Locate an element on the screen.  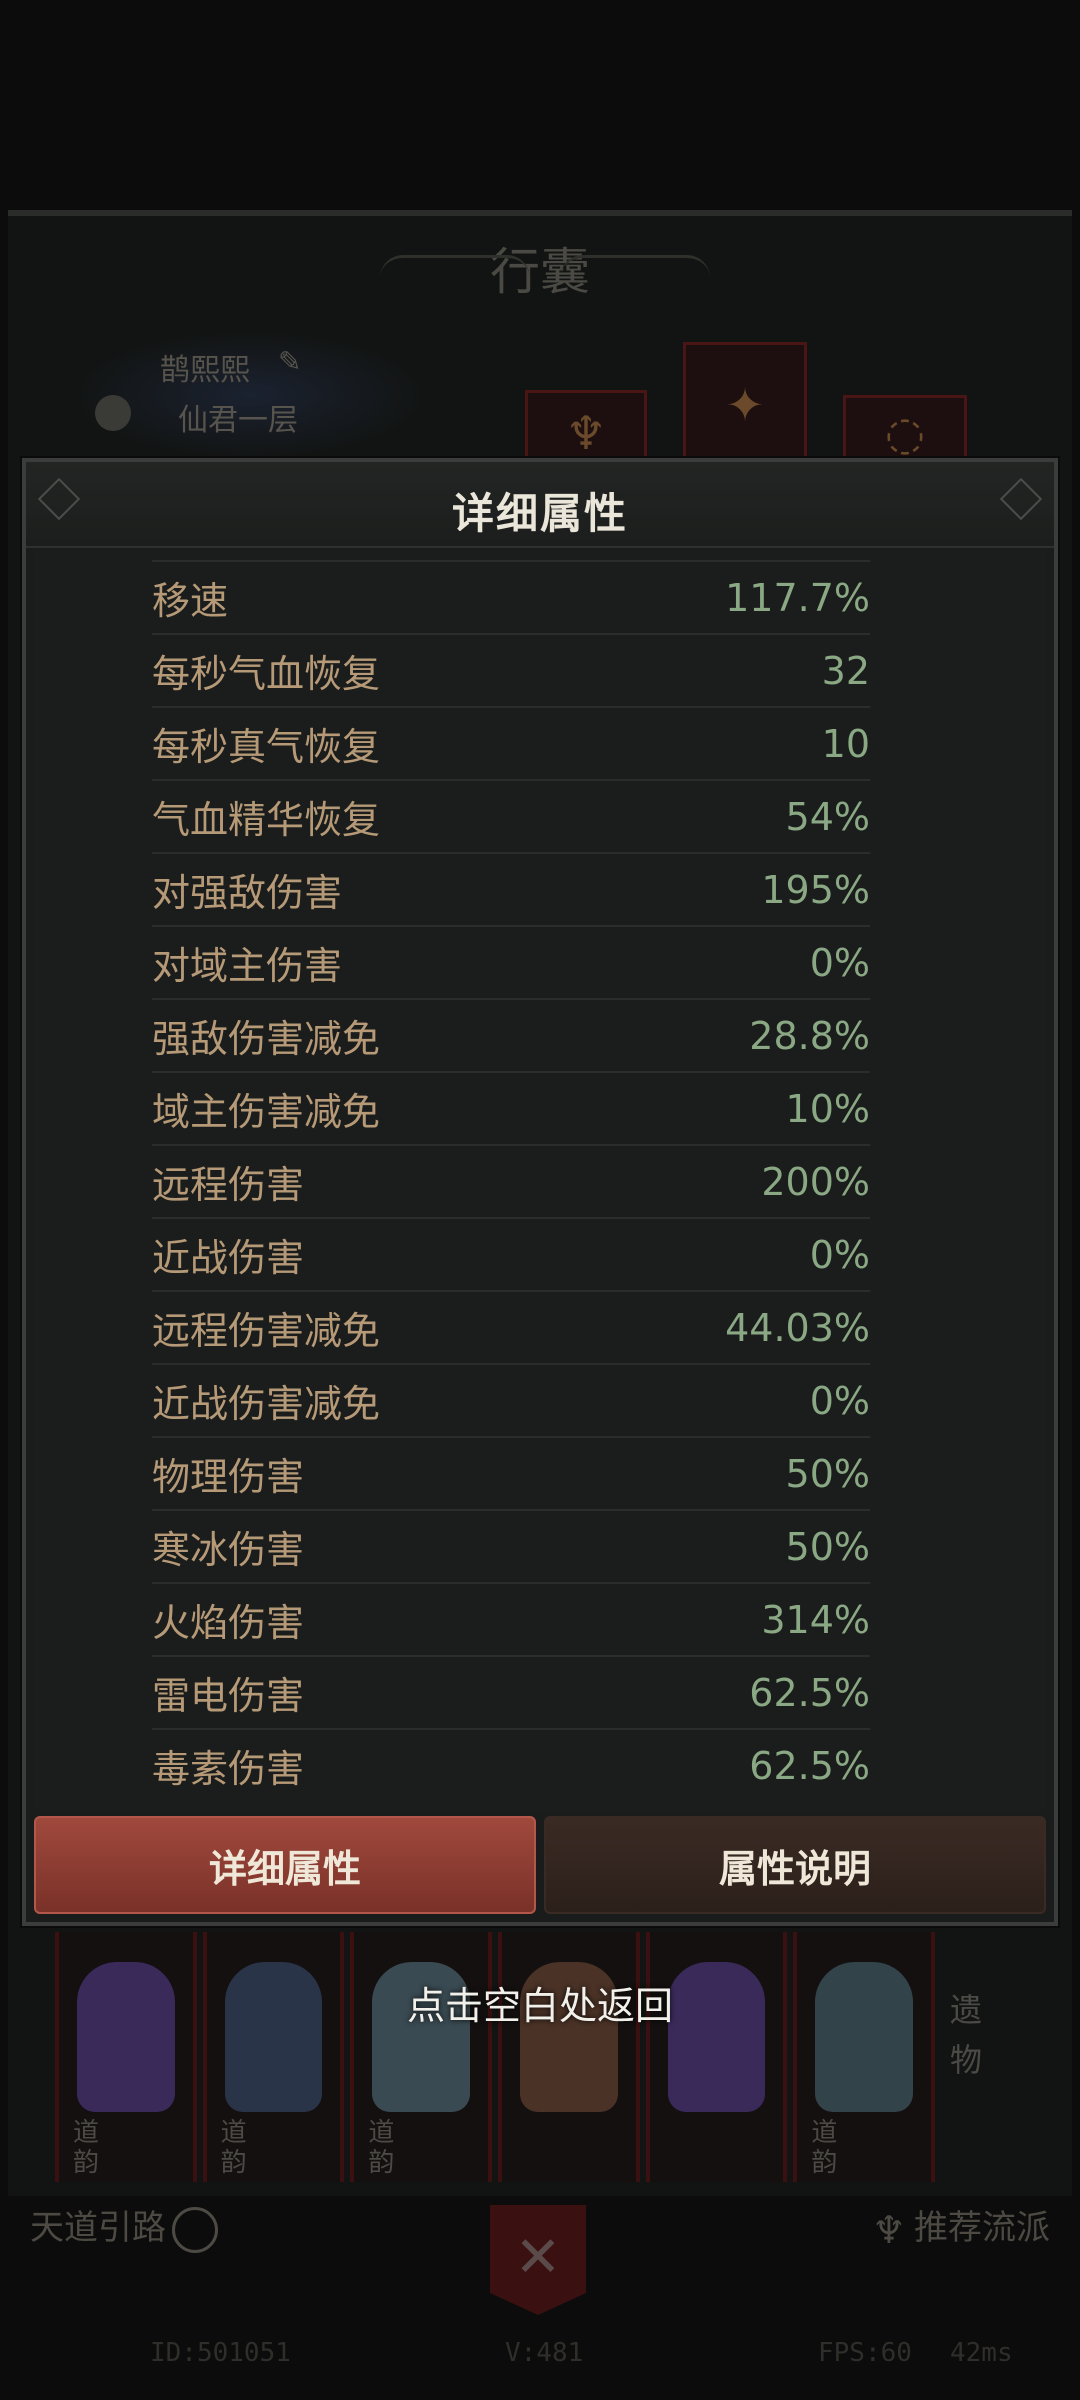
stat-row: 域主伤害减免 10% is located at coordinates (511, 1107).